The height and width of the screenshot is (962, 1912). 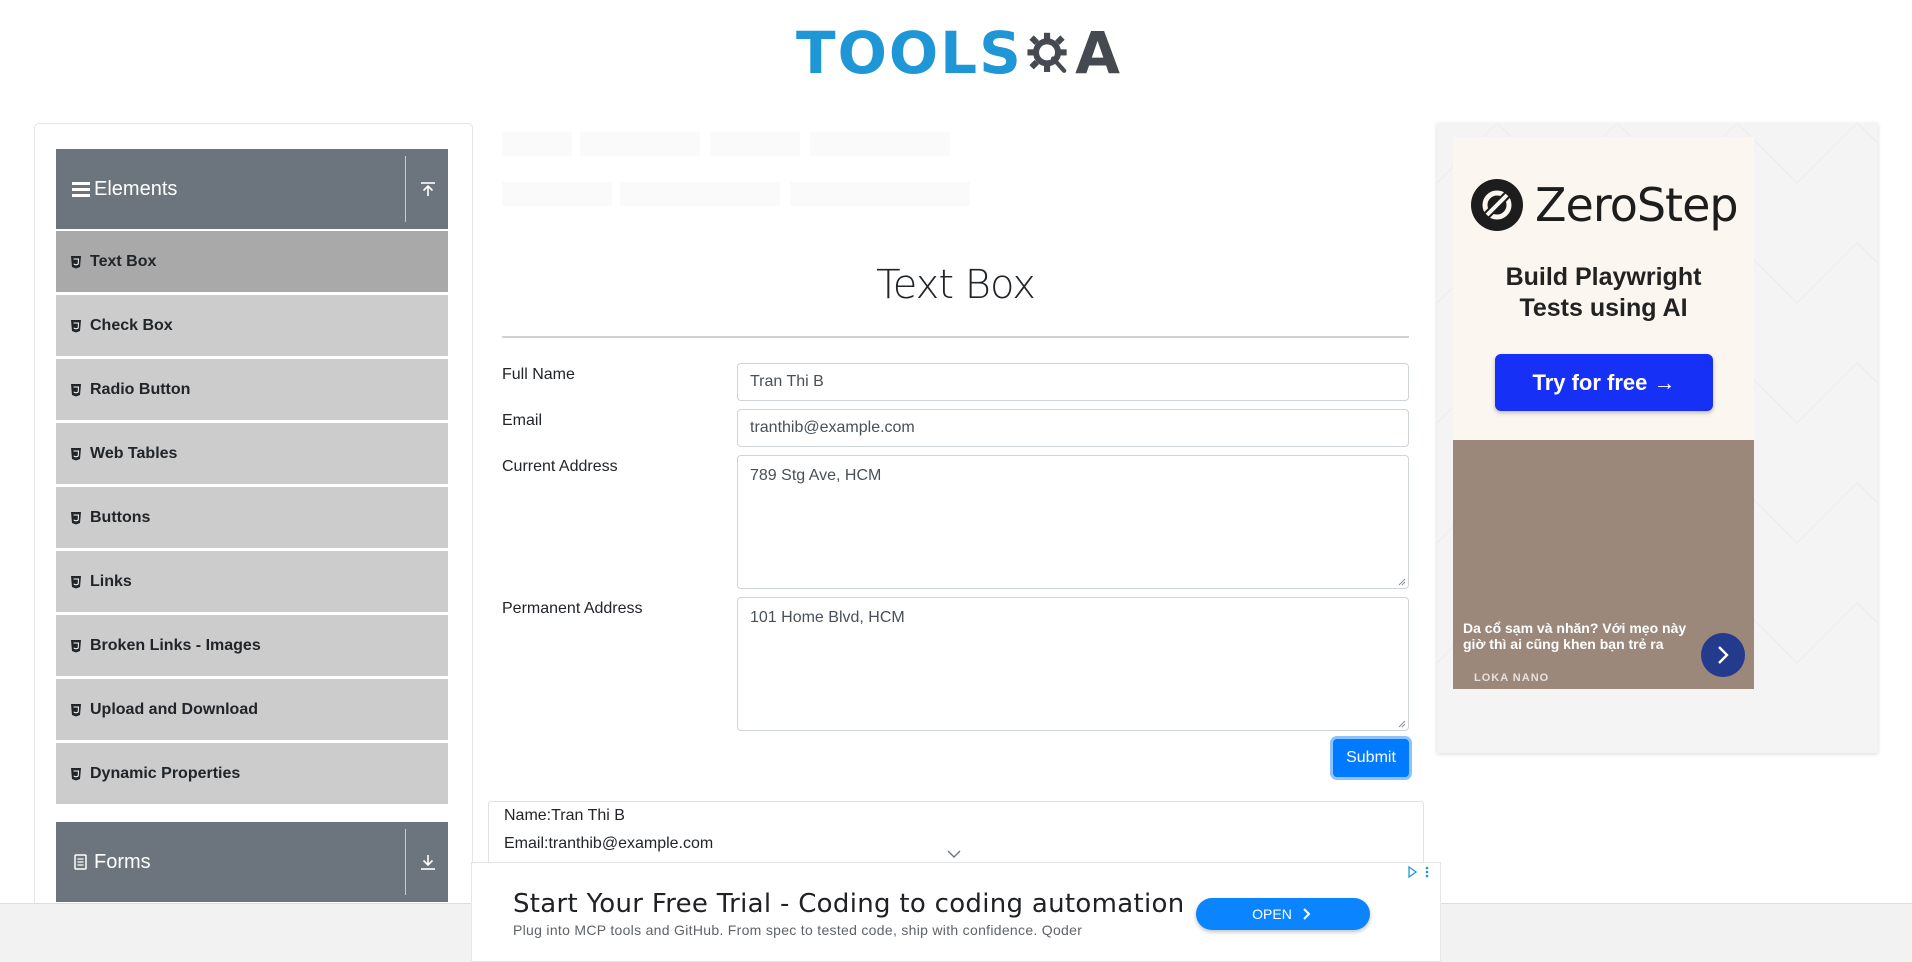 I want to click on sidebar-item-label: Radio Button, so click(x=140, y=389).